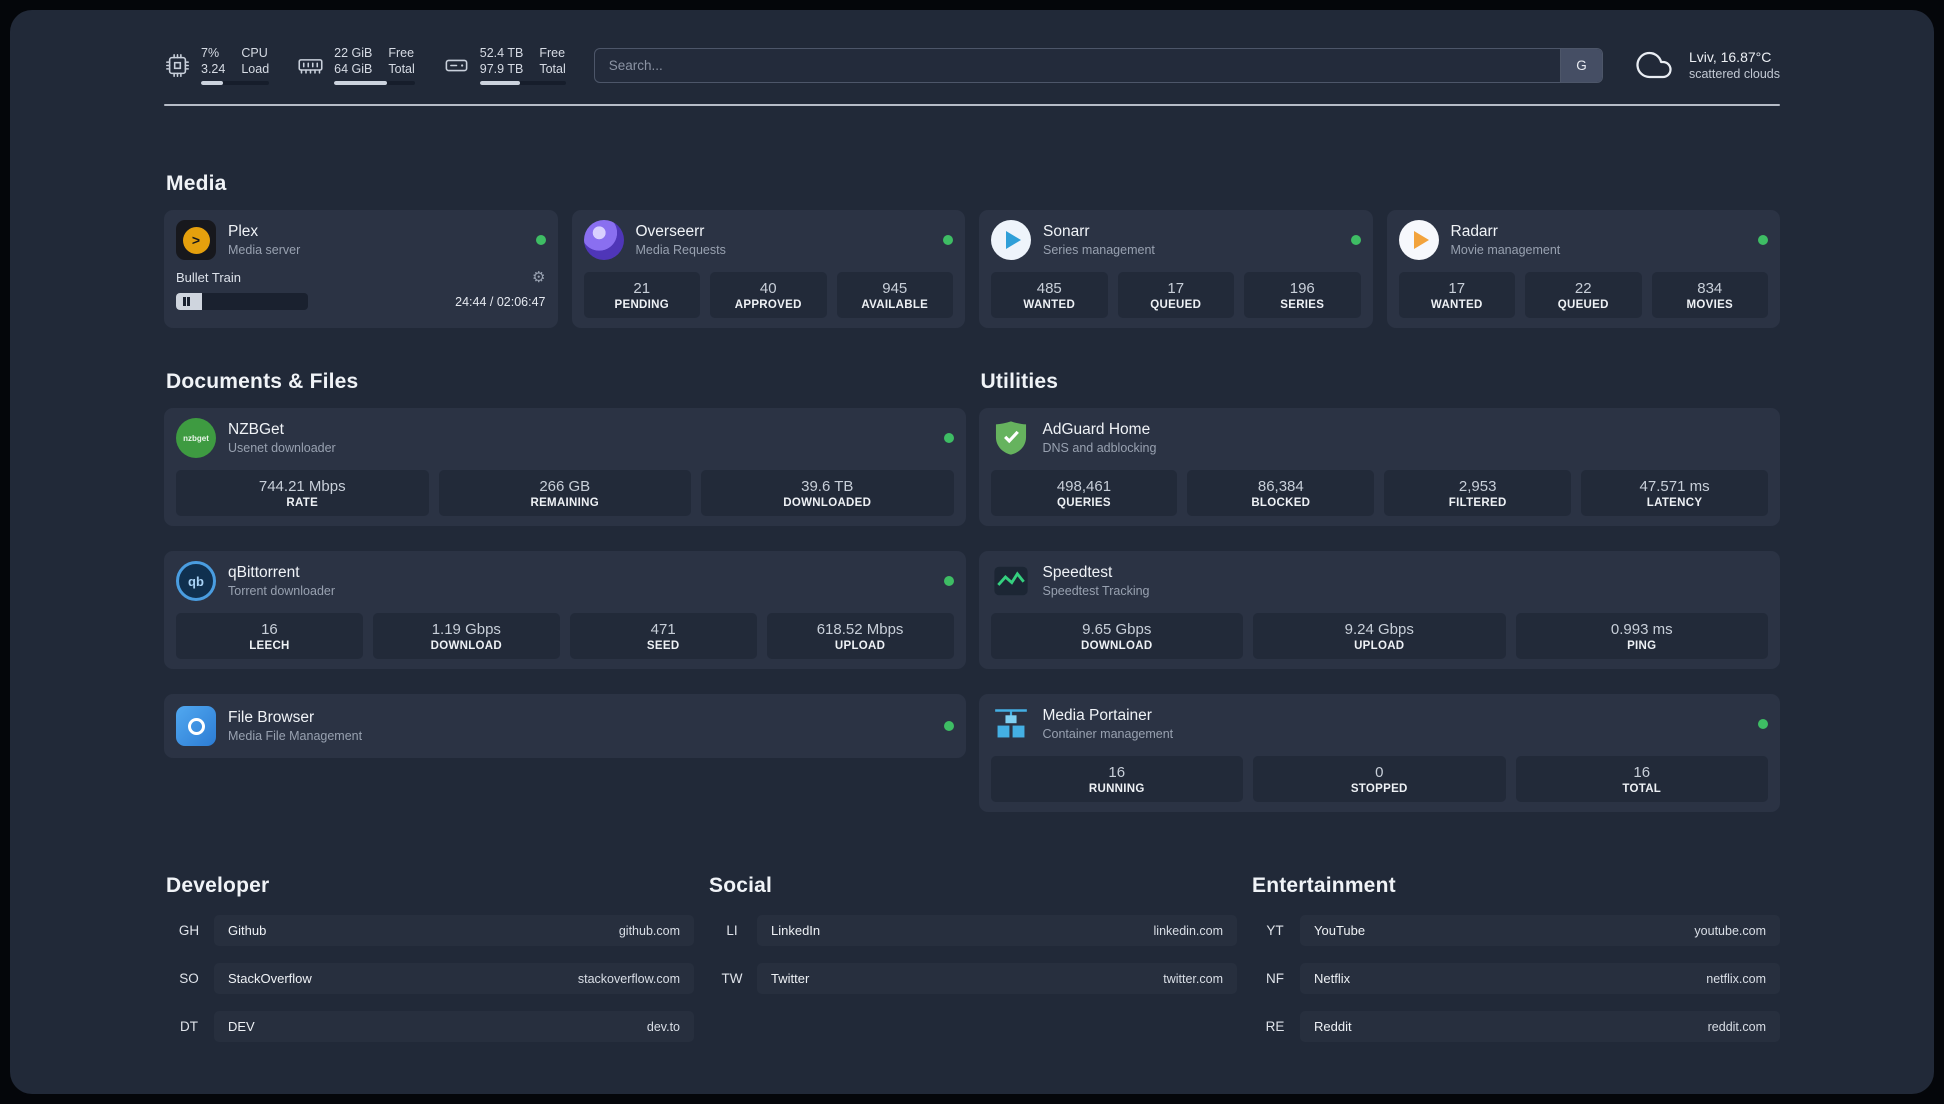  Describe the element at coordinates (680, 250) in the screenshot. I see `app-subtitle: Media Requests` at that location.